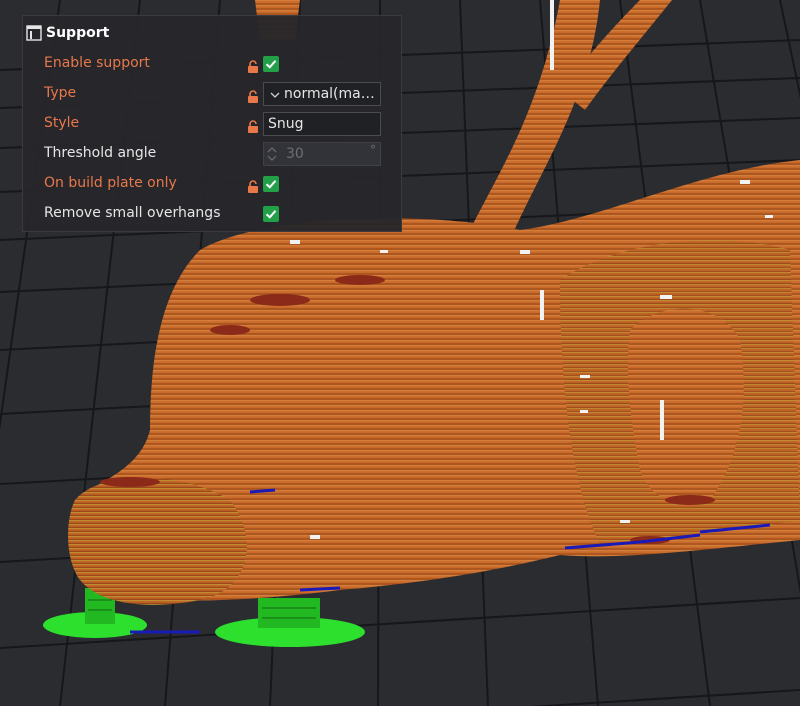  What do you see at coordinates (97, 63) in the screenshot?
I see `setting-label: Enable support` at bounding box center [97, 63].